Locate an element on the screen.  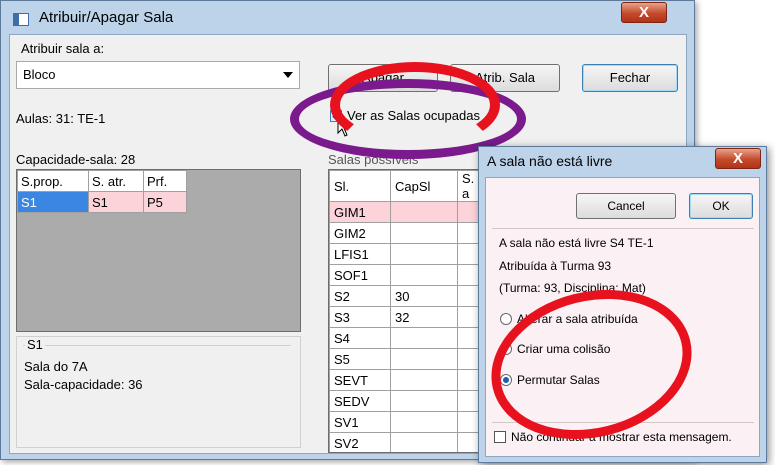
info-title: S1 is located at coordinates (35, 344).